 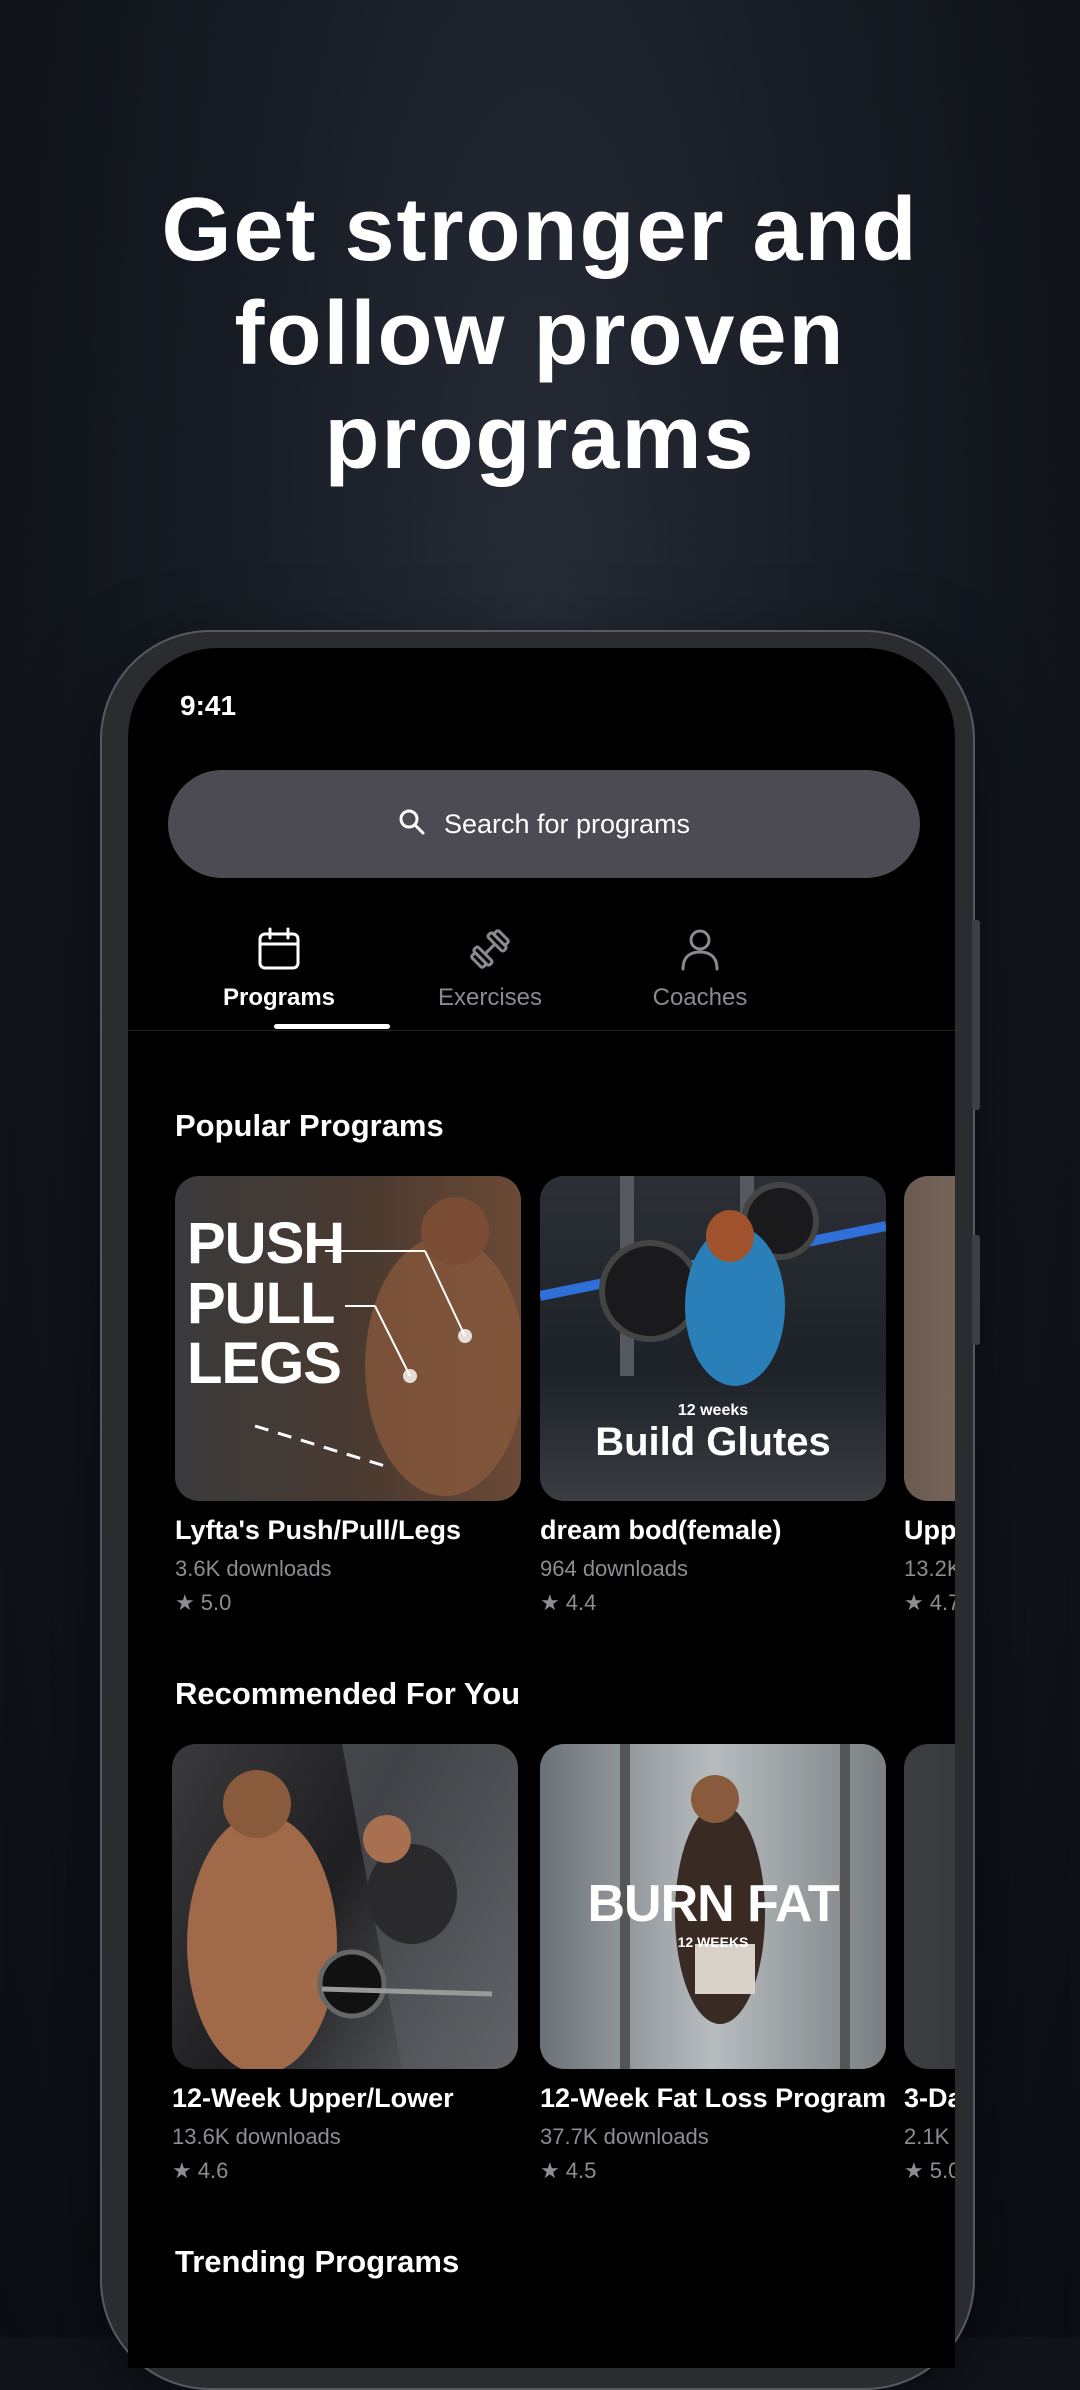 What do you see at coordinates (279, 997) in the screenshot?
I see `tab-label: Programs` at bounding box center [279, 997].